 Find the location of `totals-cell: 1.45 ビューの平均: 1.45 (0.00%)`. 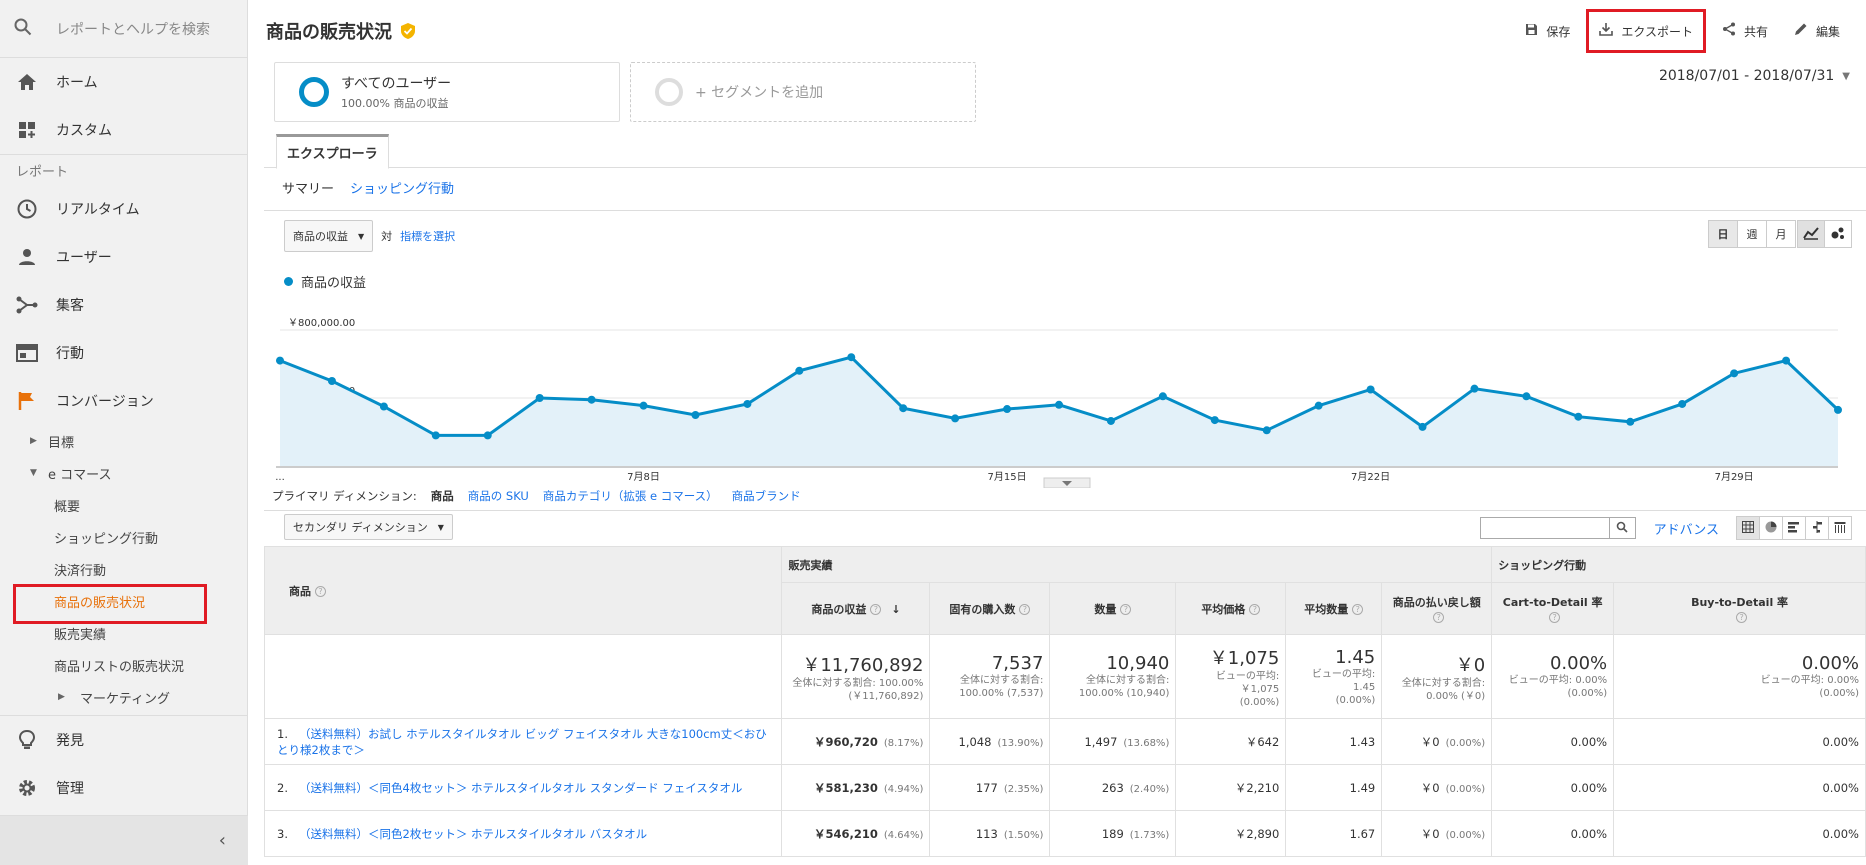

totals-cell: 1.45 ビューの平均: 1.45 (0.00%) is located at coordinates (1334, 676).